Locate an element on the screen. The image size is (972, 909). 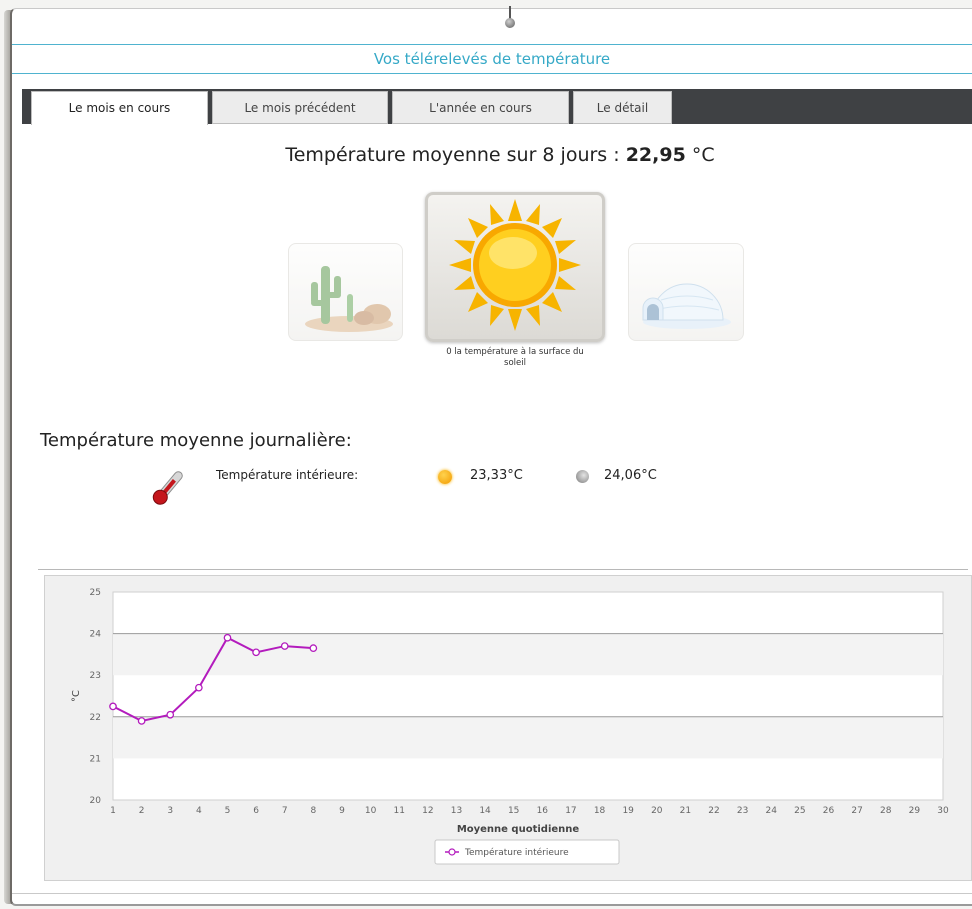
x-tick-label: 7 is located at coordinates (285, 811).